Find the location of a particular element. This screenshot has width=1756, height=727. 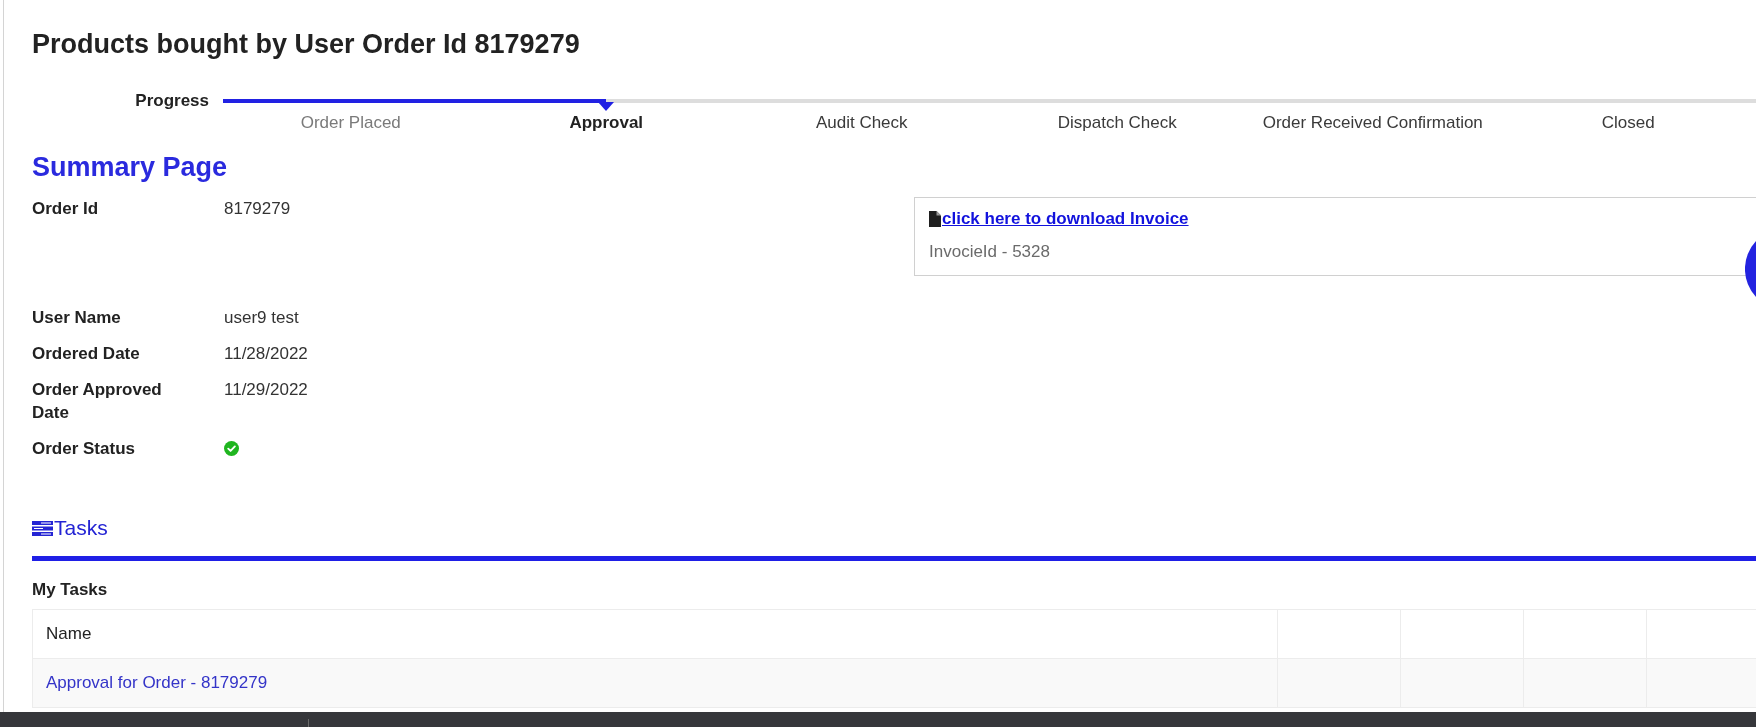

document-icon is located at coordinates (935, 219).